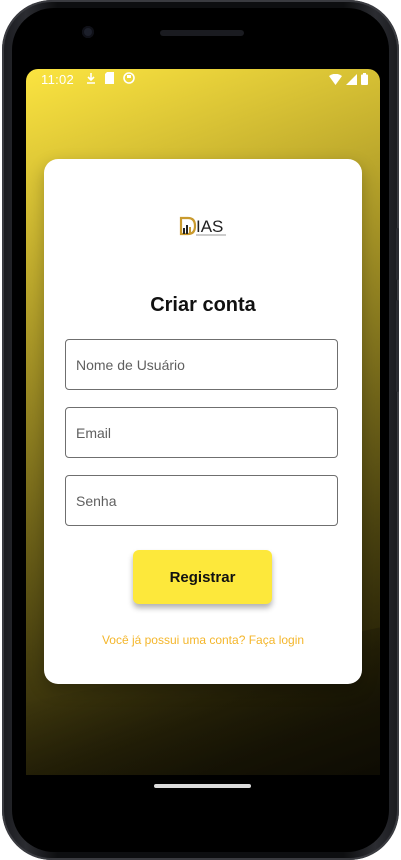  Describe the element at coordinates (203, 640) in the screenshot. I see `login-link: Você já possui uma conta? Faça login` at that location.